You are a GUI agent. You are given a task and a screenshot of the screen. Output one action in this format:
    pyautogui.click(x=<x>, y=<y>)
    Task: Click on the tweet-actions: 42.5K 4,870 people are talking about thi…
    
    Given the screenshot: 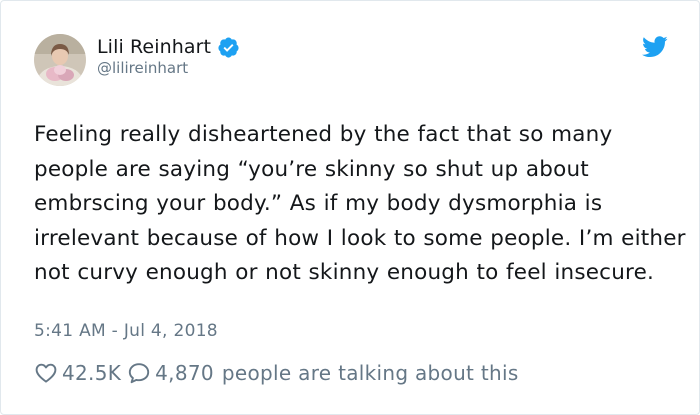 What is the action you would take?
    pyautogui.click(x=276, y=373)
    